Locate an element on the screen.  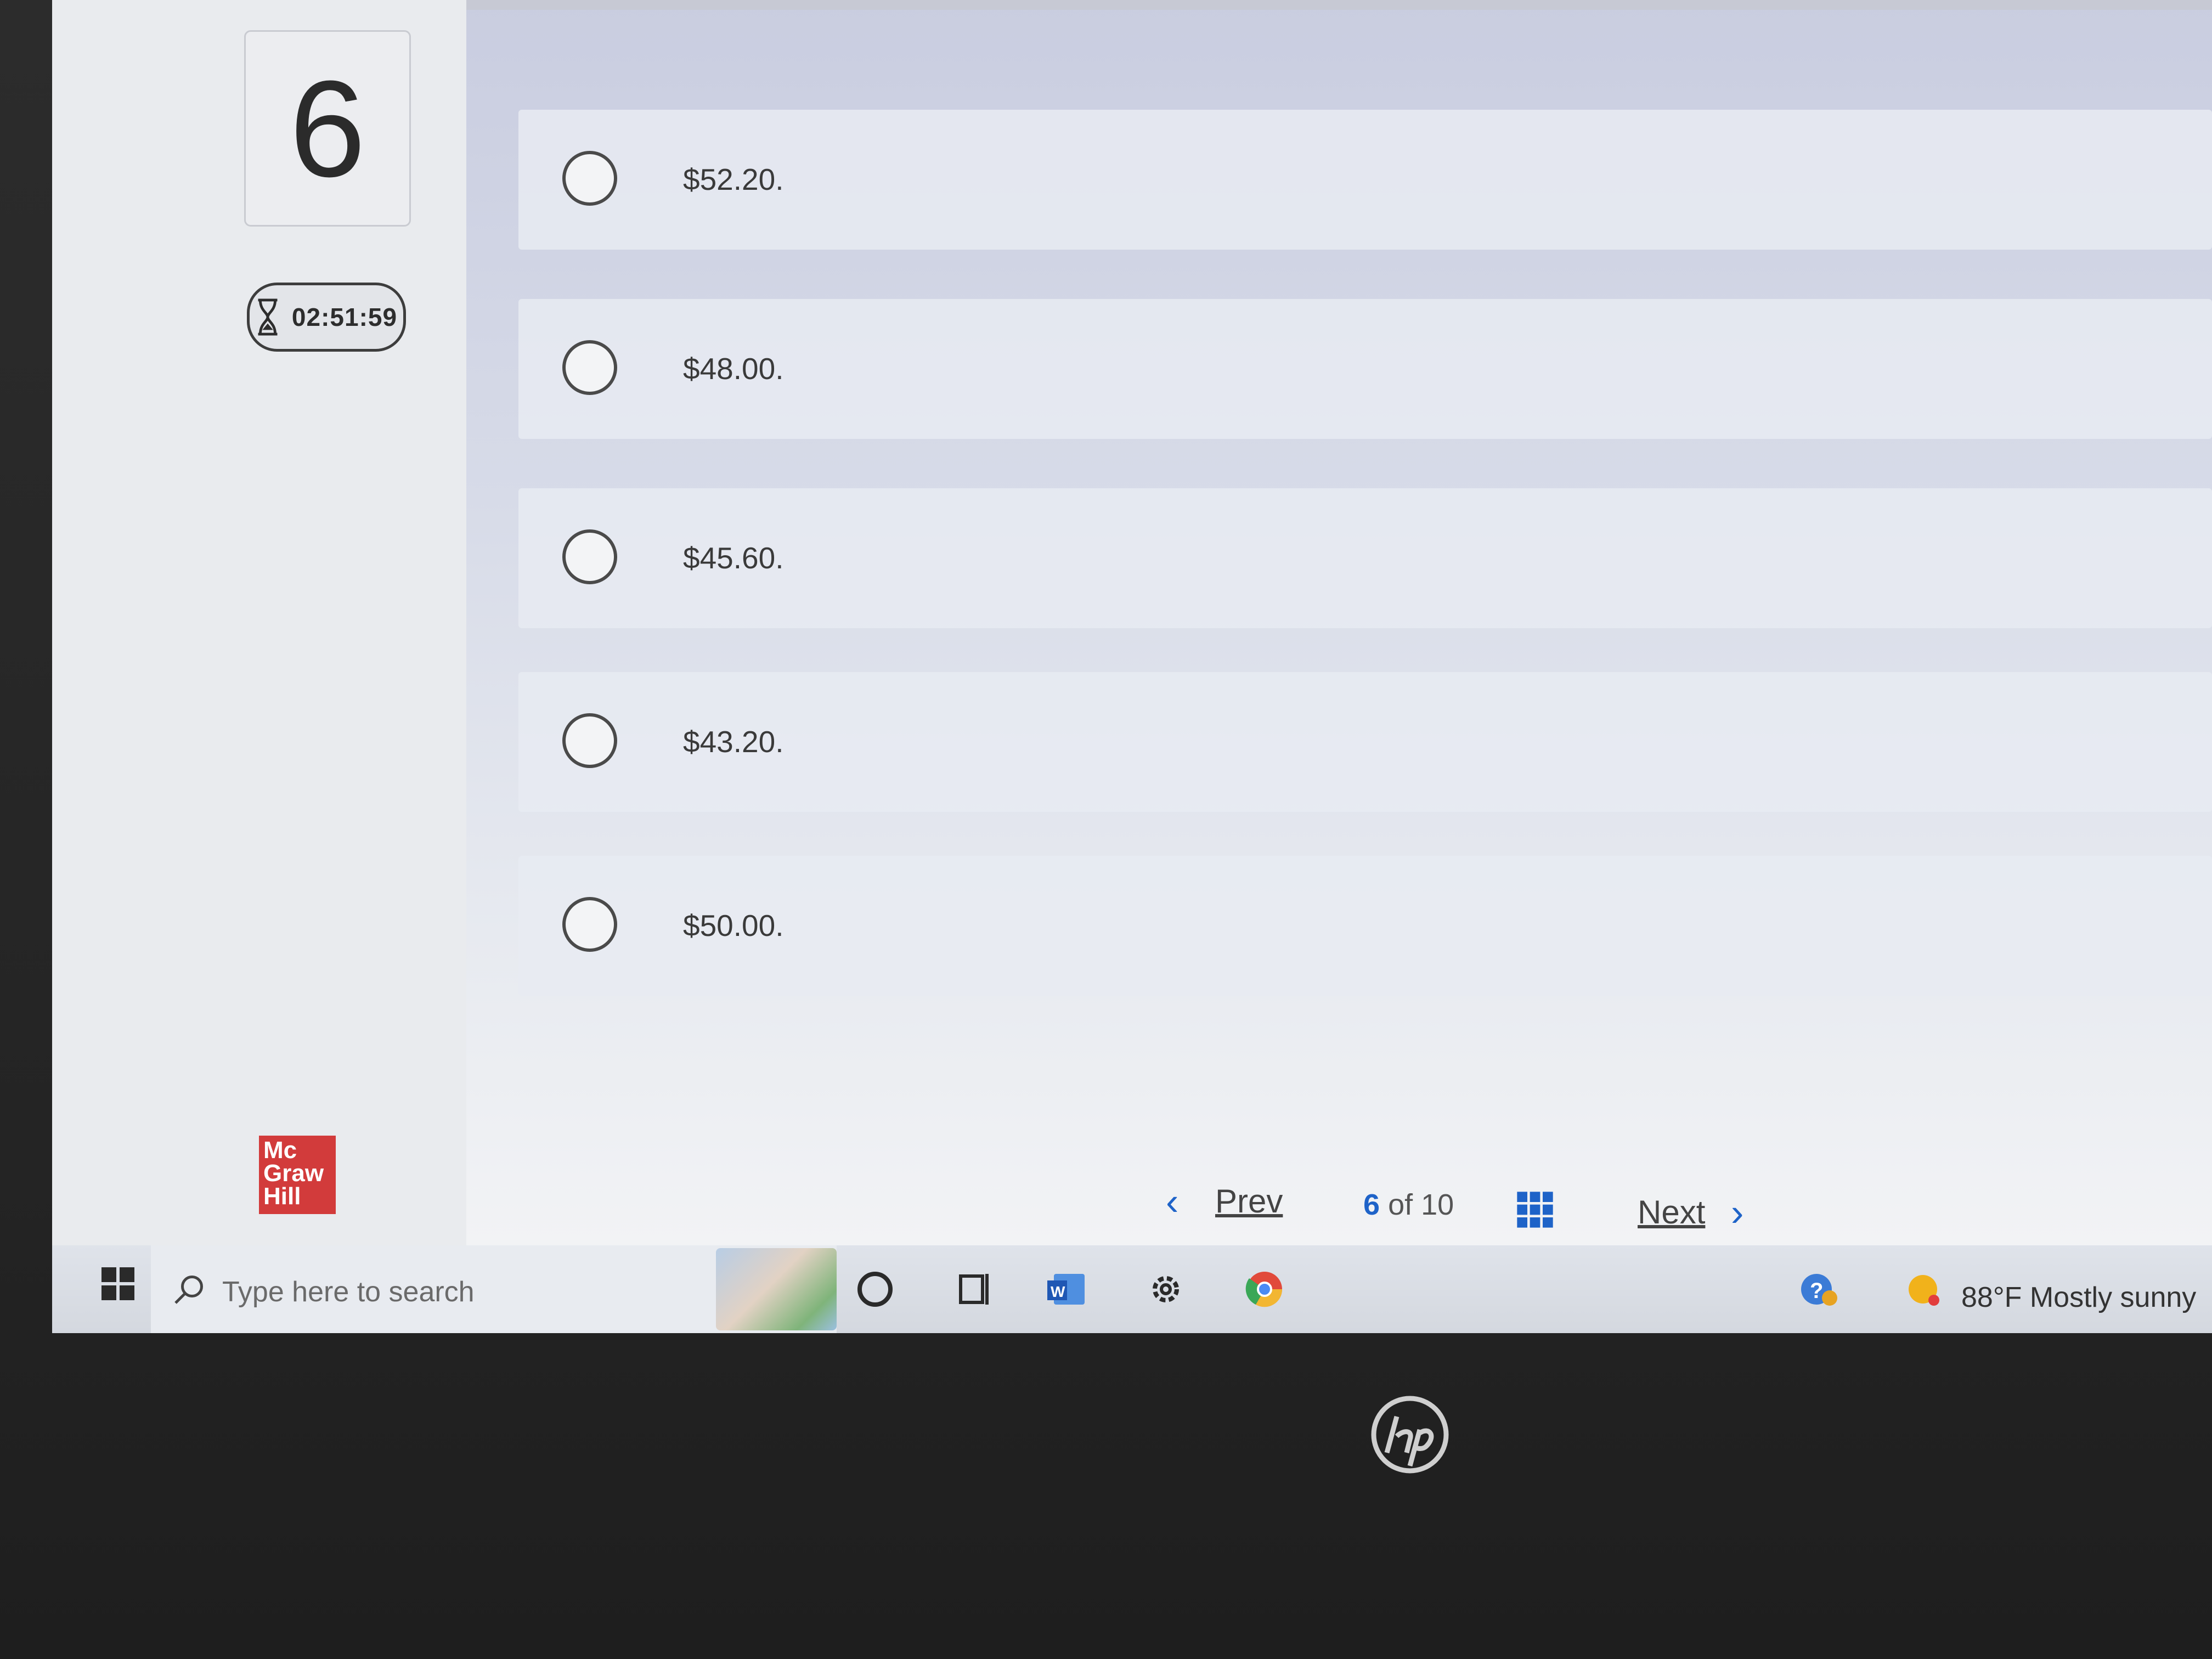
timer: 02:51:59 is located at coordinates (326, 318).